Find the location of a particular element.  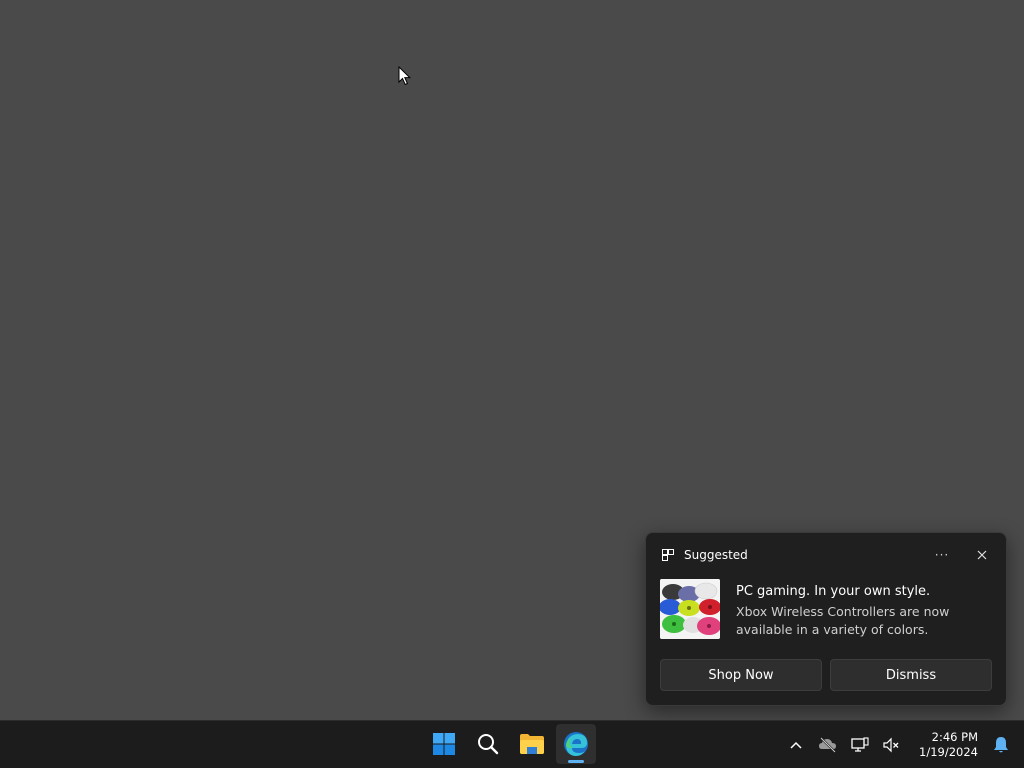

windows-logo-icon is located at coordinates (444, 744).